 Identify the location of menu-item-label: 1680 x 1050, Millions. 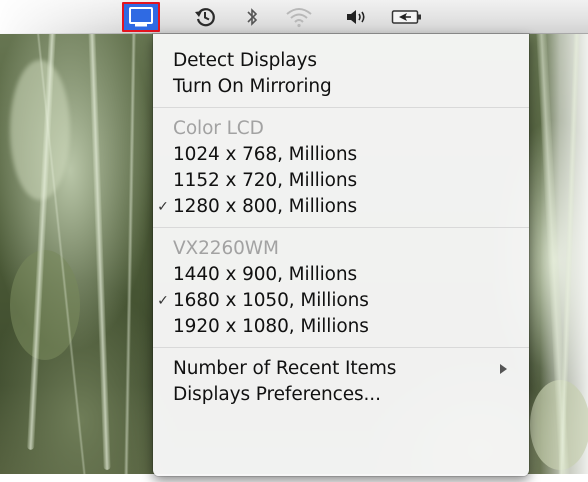
(271, 300).